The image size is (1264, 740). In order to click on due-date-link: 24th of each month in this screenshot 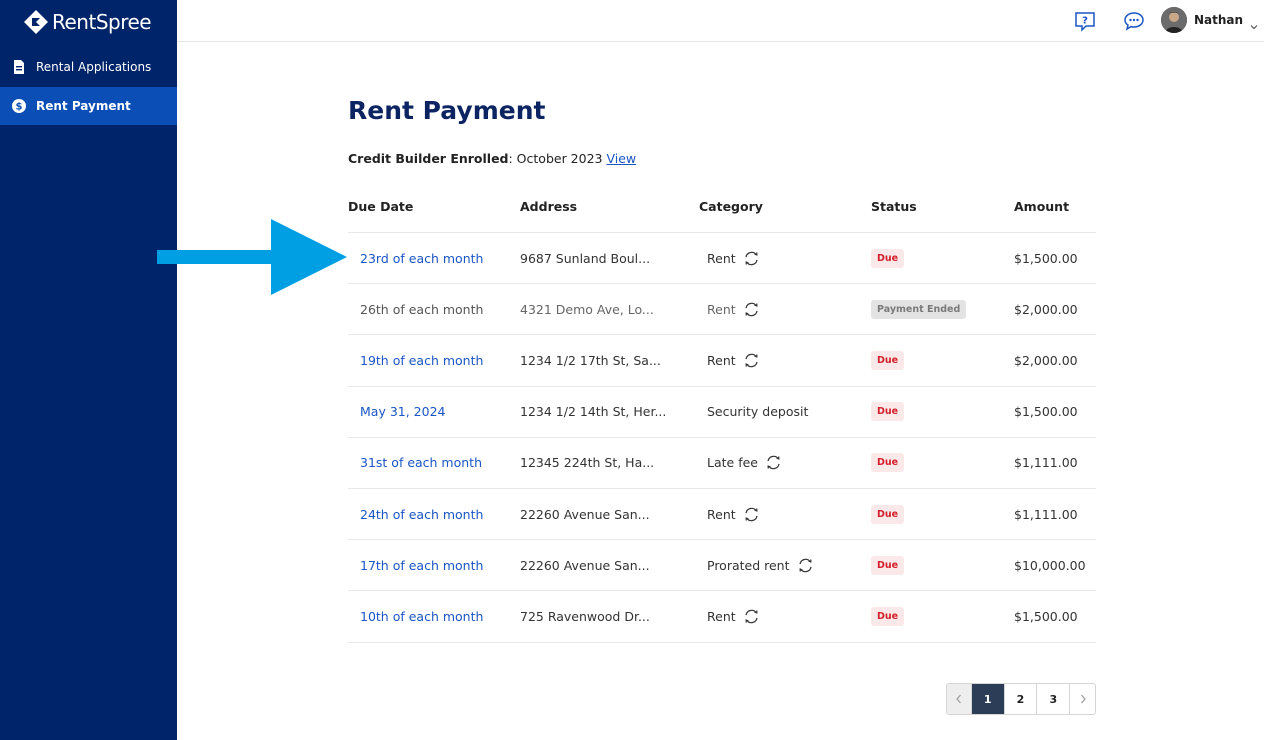, I will do `click(434, 514)`.